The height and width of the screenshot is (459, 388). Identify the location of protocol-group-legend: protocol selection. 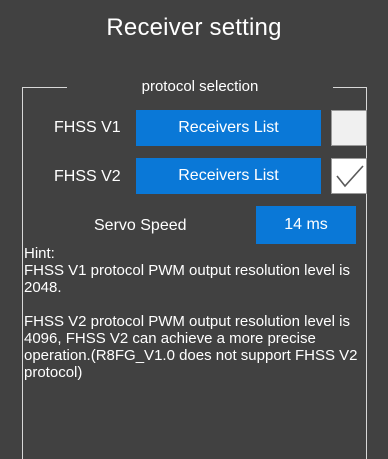
(200, 86).